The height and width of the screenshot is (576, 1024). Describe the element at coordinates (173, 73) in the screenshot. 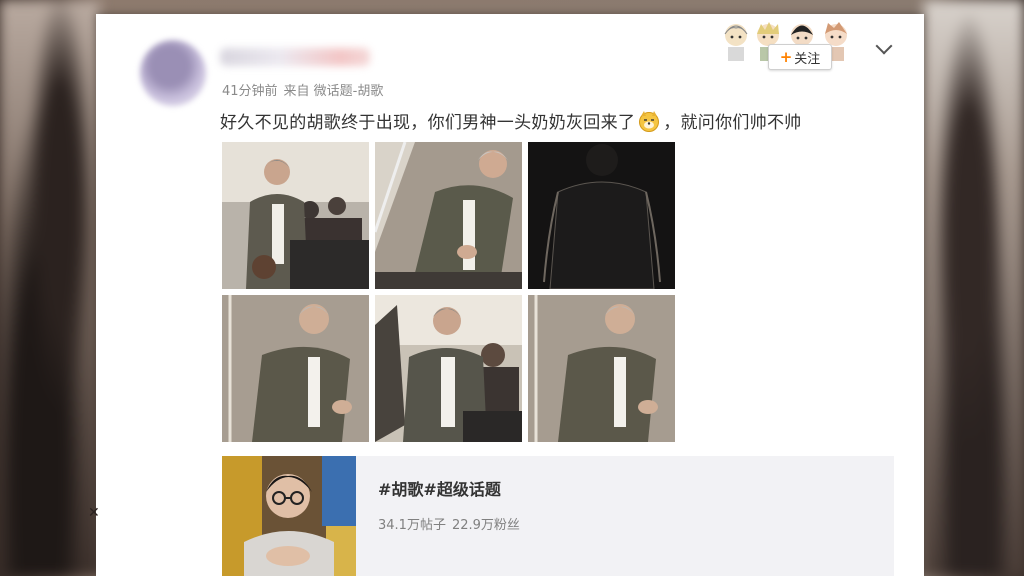

I see `avatar` at that location.